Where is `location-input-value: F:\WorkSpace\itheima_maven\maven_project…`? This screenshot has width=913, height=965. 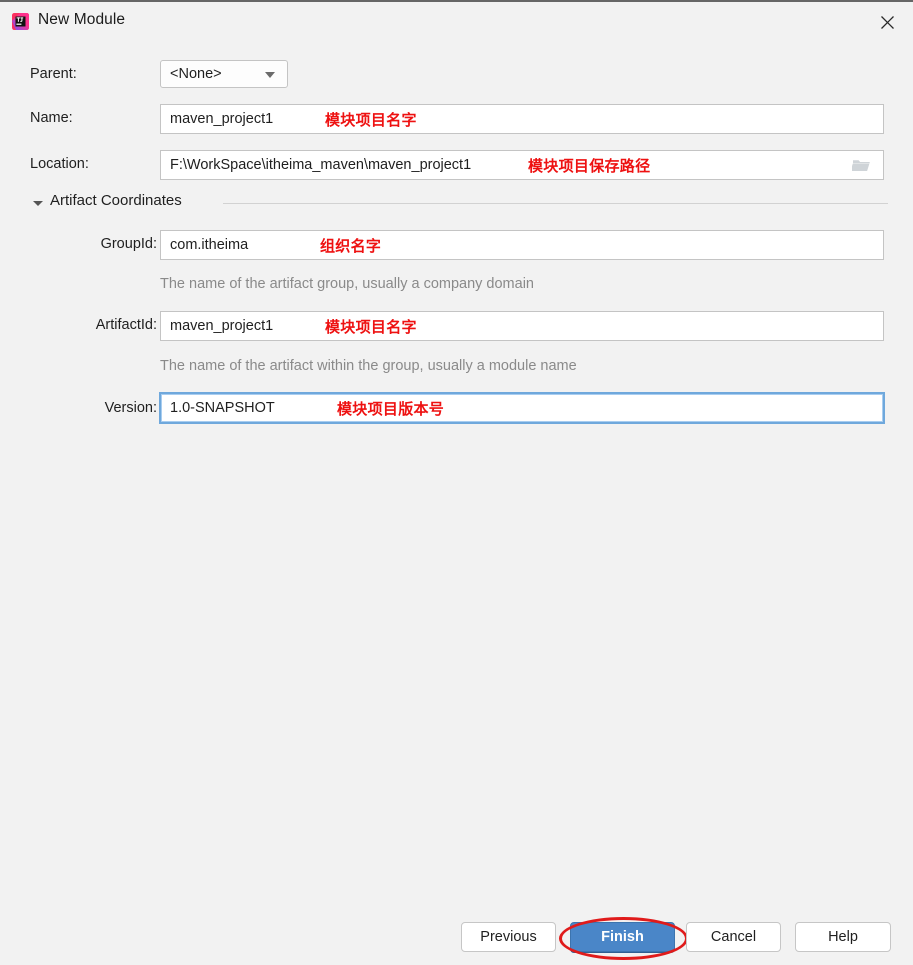 location-input-value: F:\WorkSpace\itheima_maven\maven_project… is located at coordinates (321, 165).